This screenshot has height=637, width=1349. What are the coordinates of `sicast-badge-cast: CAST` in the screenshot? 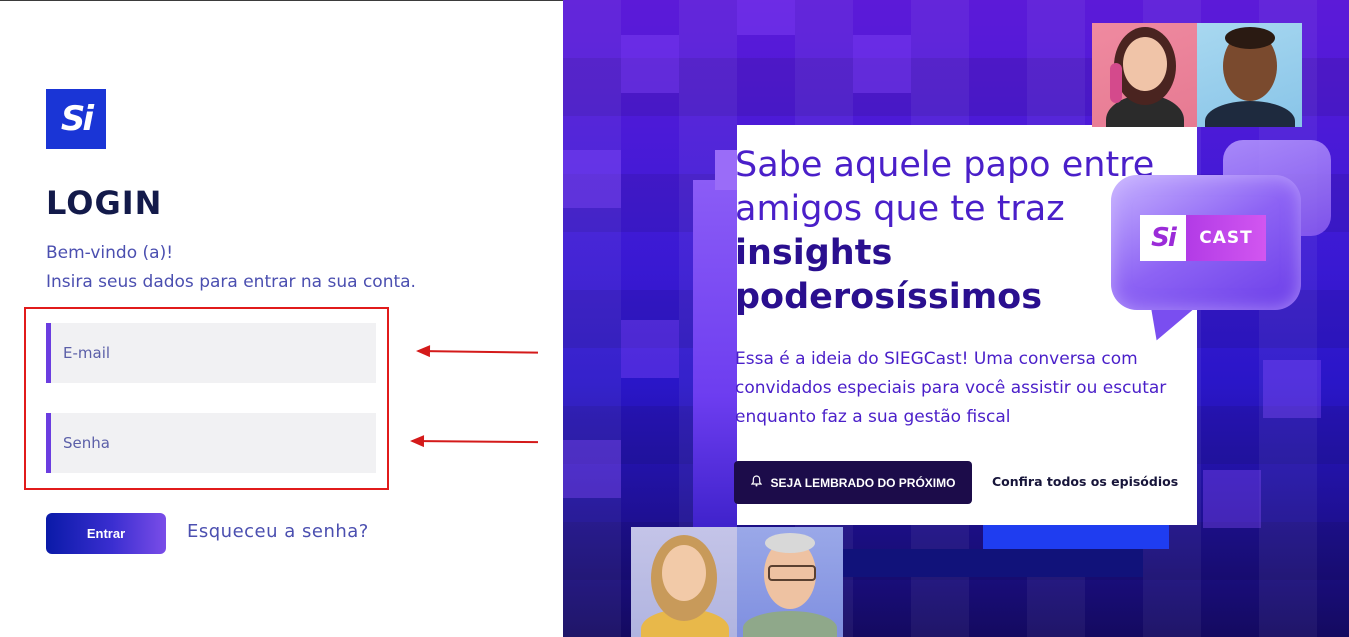 It's located at (1226, 238).